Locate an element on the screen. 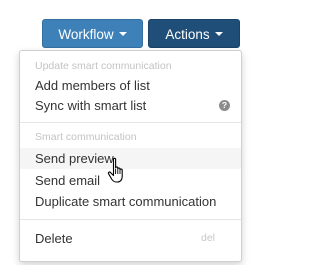 This screenshot has height=265, width=320. menu-item-send-email: Send email is located at coordinates (130, 180).